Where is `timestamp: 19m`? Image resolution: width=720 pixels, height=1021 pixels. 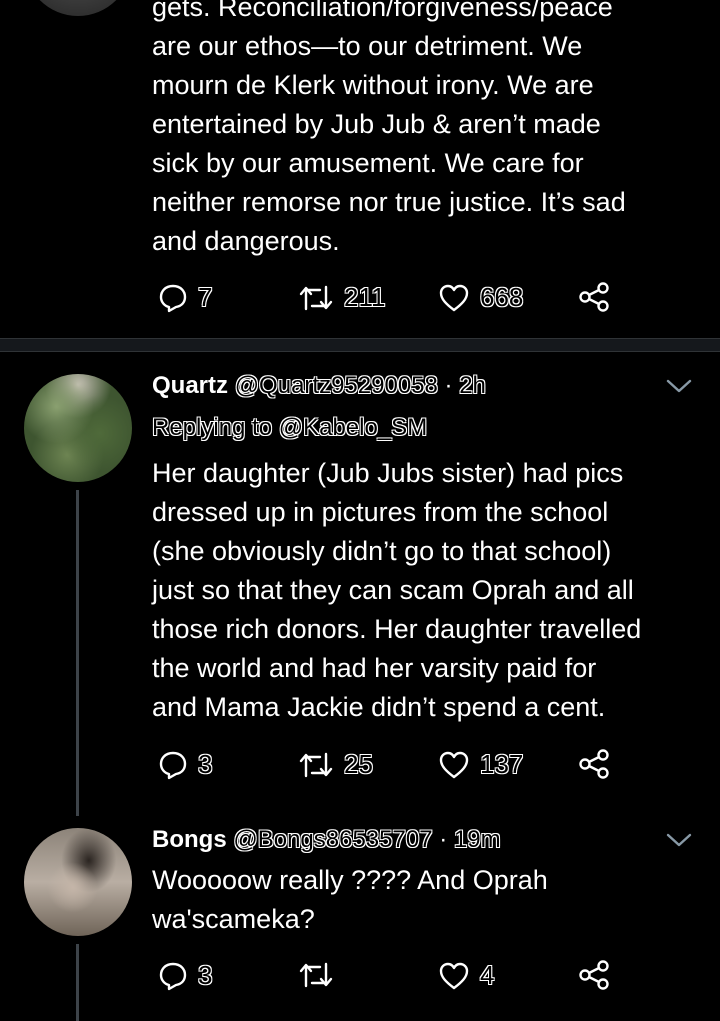 timestamp: 19m is located at coordinates (477, 839).